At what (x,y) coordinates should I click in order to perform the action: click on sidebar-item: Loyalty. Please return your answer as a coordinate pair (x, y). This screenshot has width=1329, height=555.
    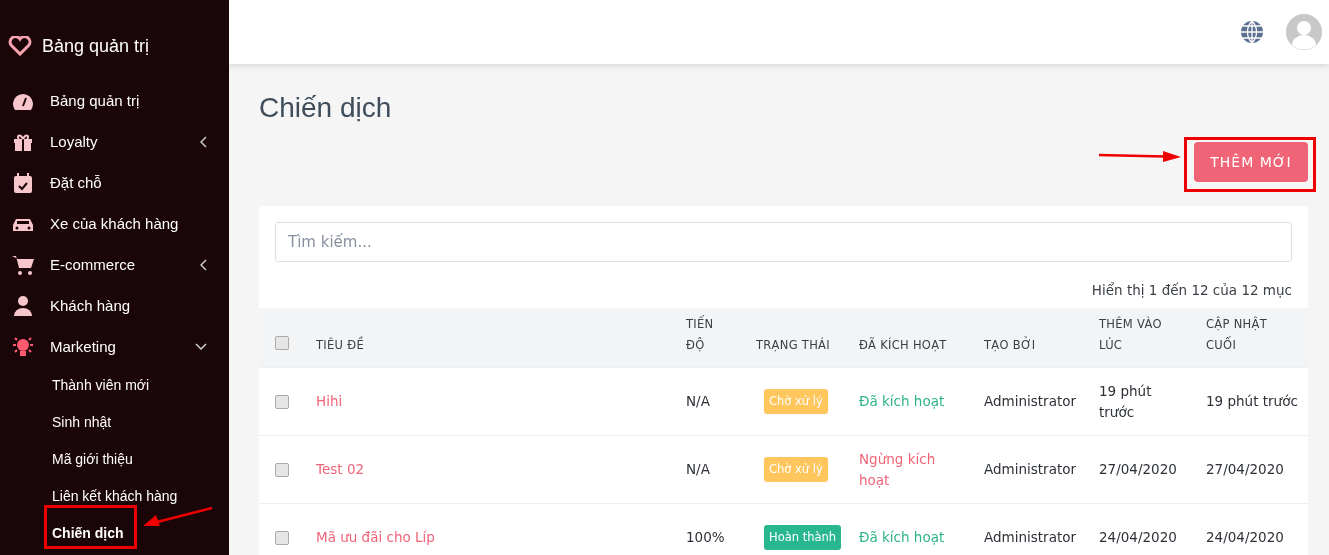
    Looking at the image, I should click on (114, 141).